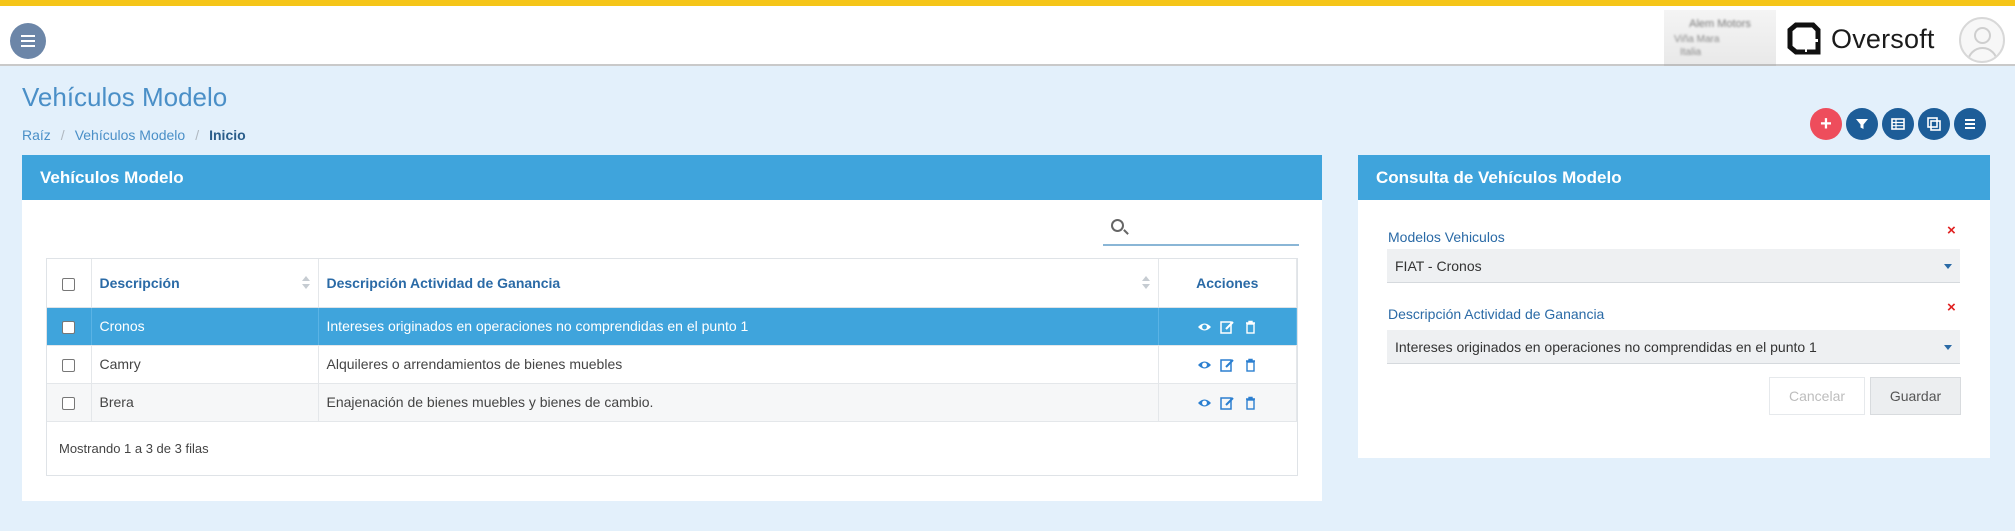 This screenshot has height=531, width=2015. Describe the element at coordinates (1697, 39) in the screenshot. I see `company-branch: Viña Mara` at that location.